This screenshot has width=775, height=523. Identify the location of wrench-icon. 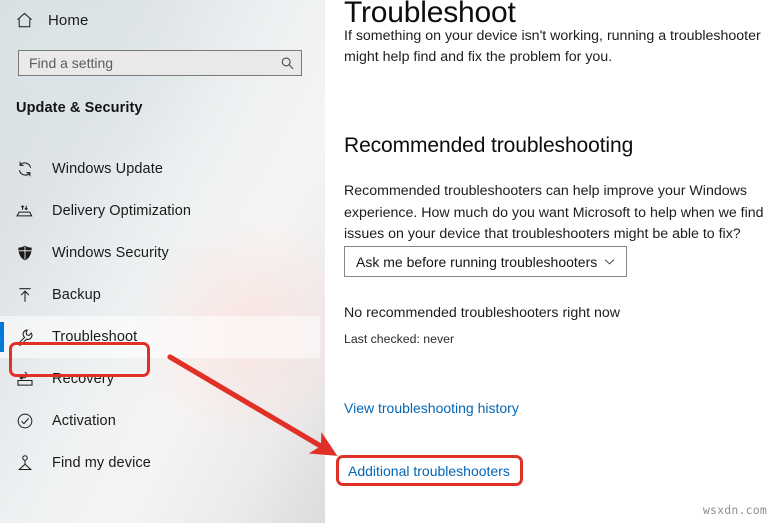
(27, 337).